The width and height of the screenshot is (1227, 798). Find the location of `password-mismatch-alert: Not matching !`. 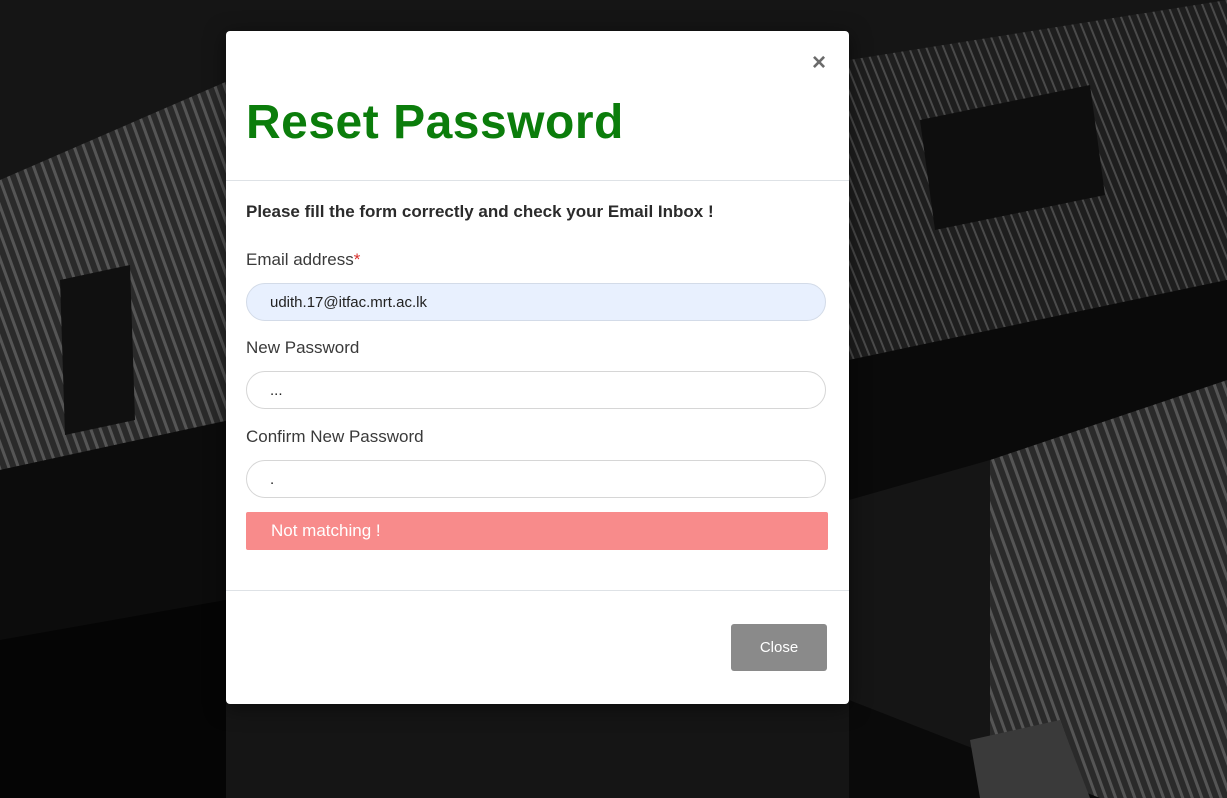

password-mismatch-alert: Not matching ! is located at coordinates (537, 531).